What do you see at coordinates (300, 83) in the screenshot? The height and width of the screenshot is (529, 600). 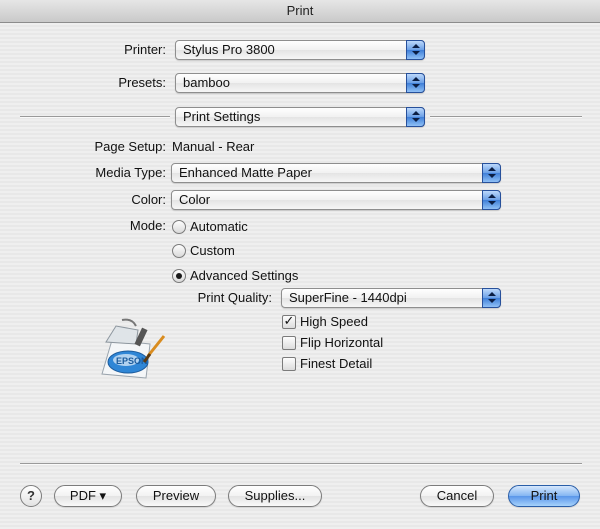 I see `presets-popup: bamboo` at bounding box center [300, 83].